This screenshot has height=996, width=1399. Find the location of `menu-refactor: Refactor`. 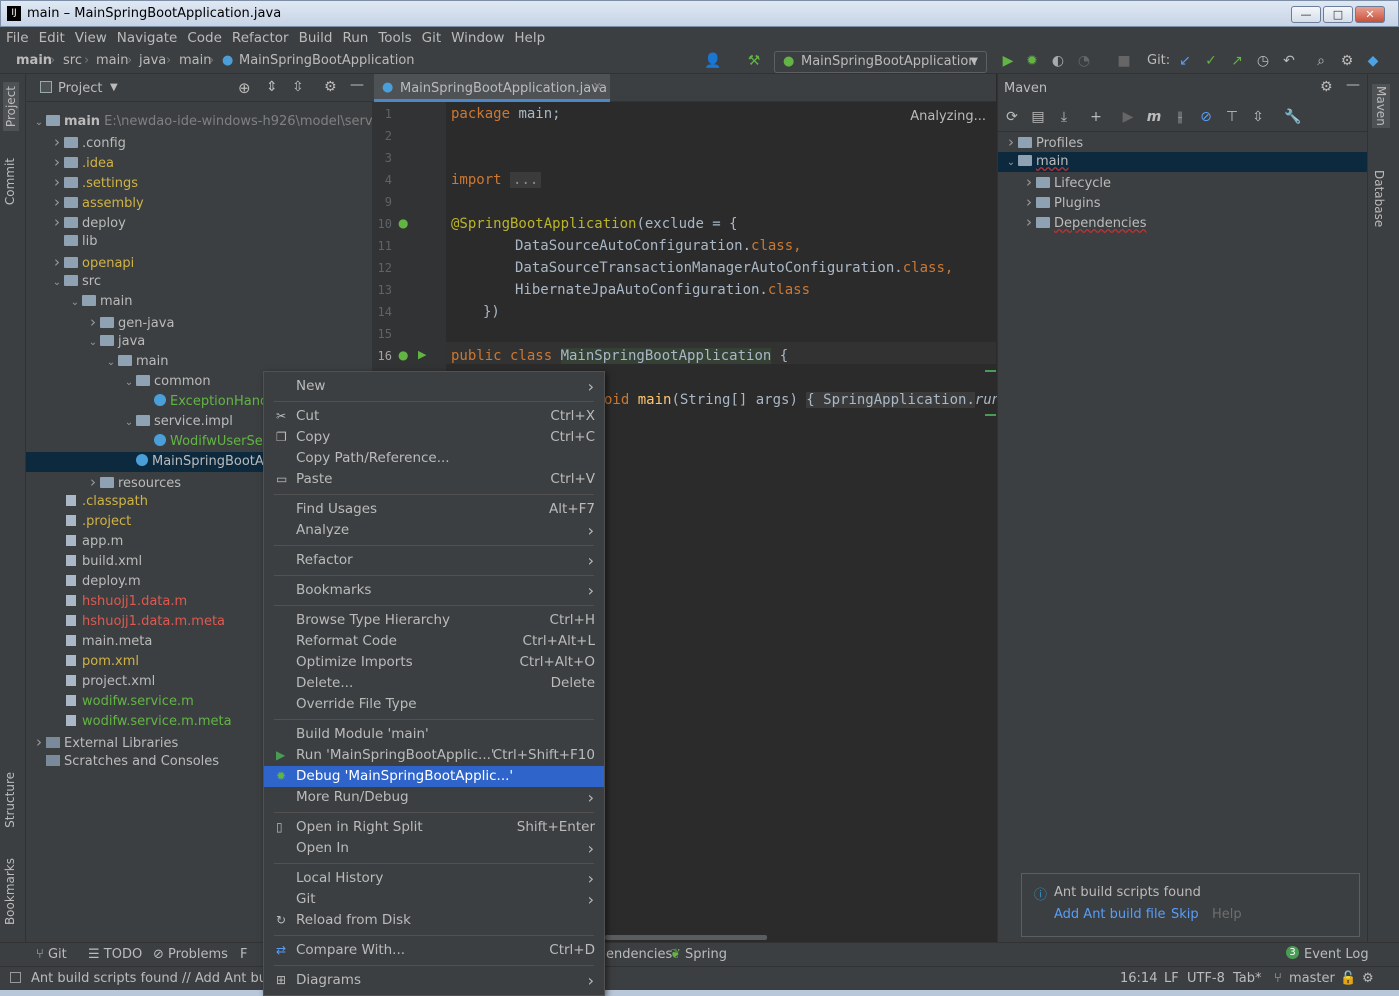

menu-refactor: Refactor is located at coordinates (260, 38).